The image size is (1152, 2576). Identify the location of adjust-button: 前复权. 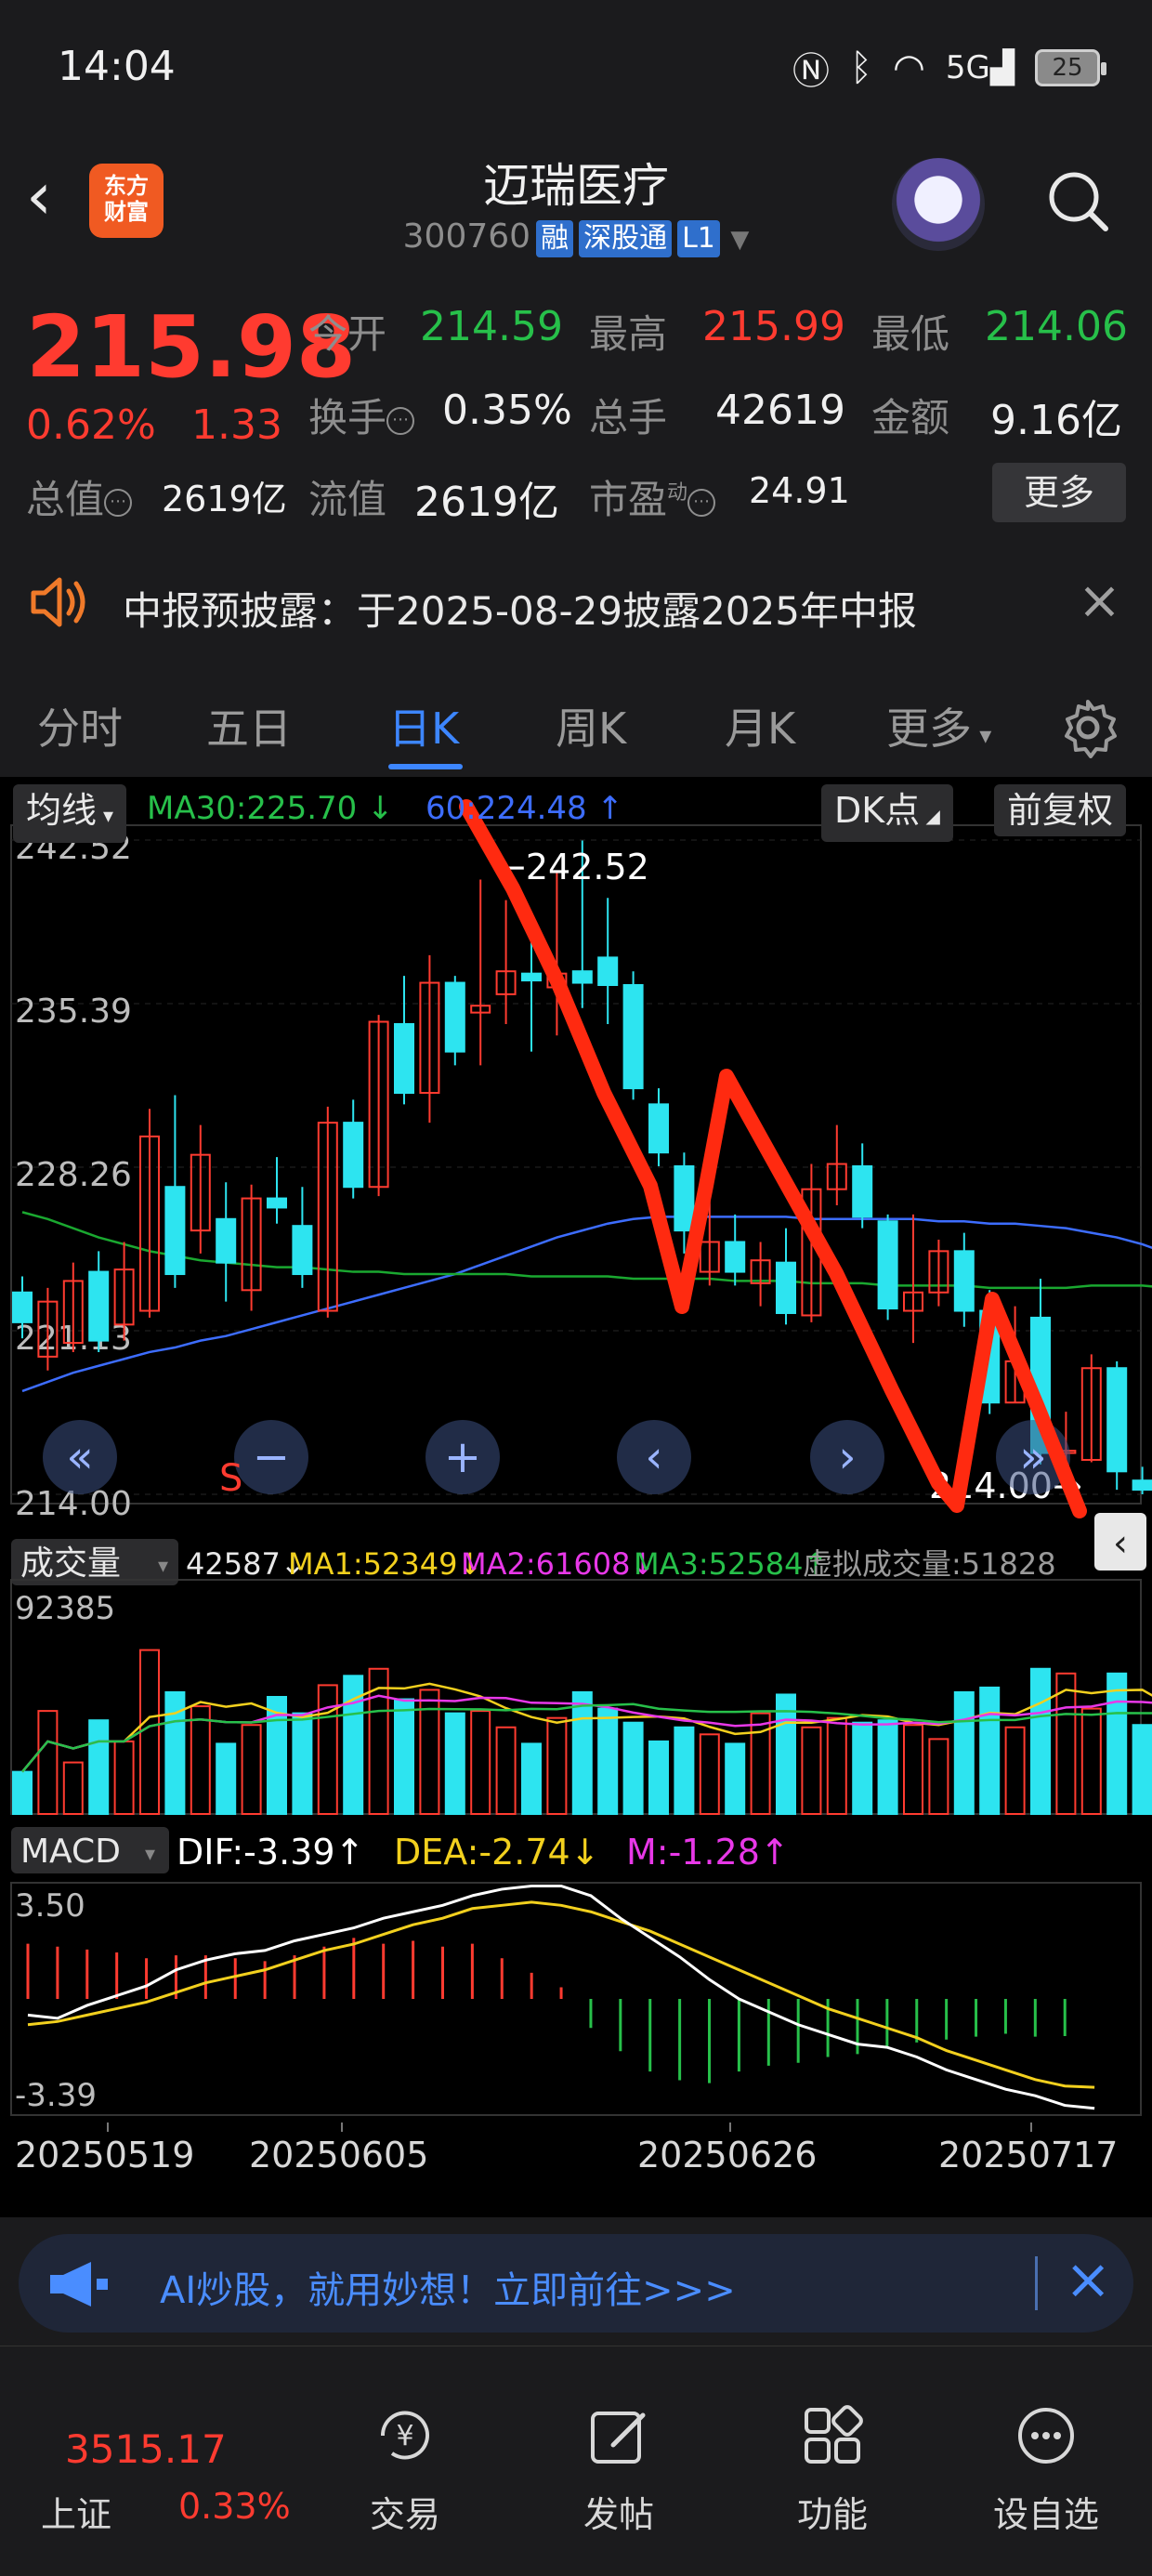
(1060, 810).